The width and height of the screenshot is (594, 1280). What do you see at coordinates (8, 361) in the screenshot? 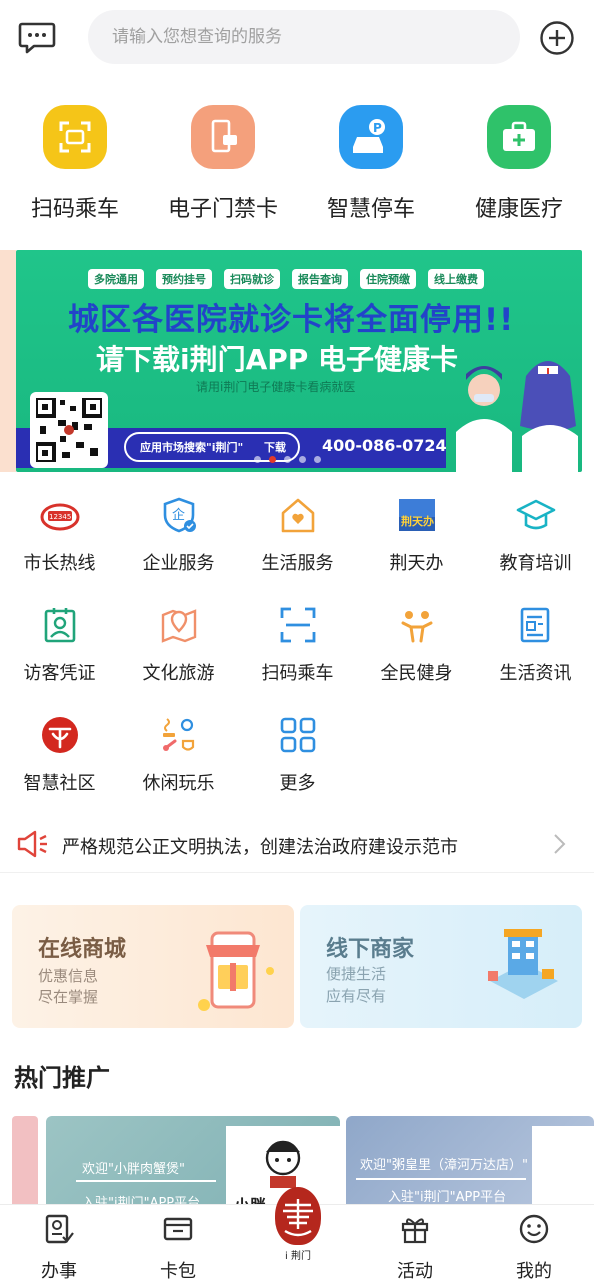
I see `banner-peek` at bounding box center [8, 361].